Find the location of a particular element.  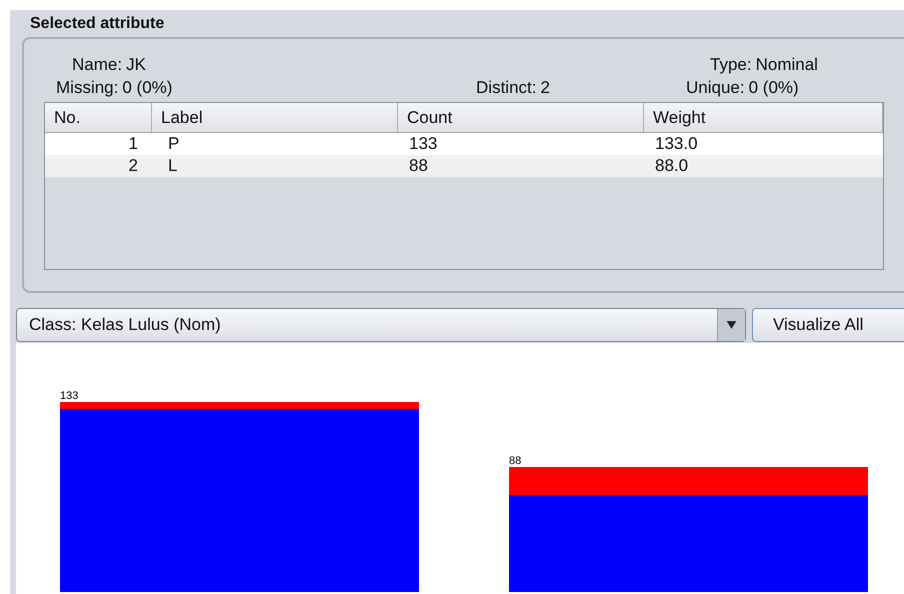

field-label: Distinct: is located at coordinates (506, 88).